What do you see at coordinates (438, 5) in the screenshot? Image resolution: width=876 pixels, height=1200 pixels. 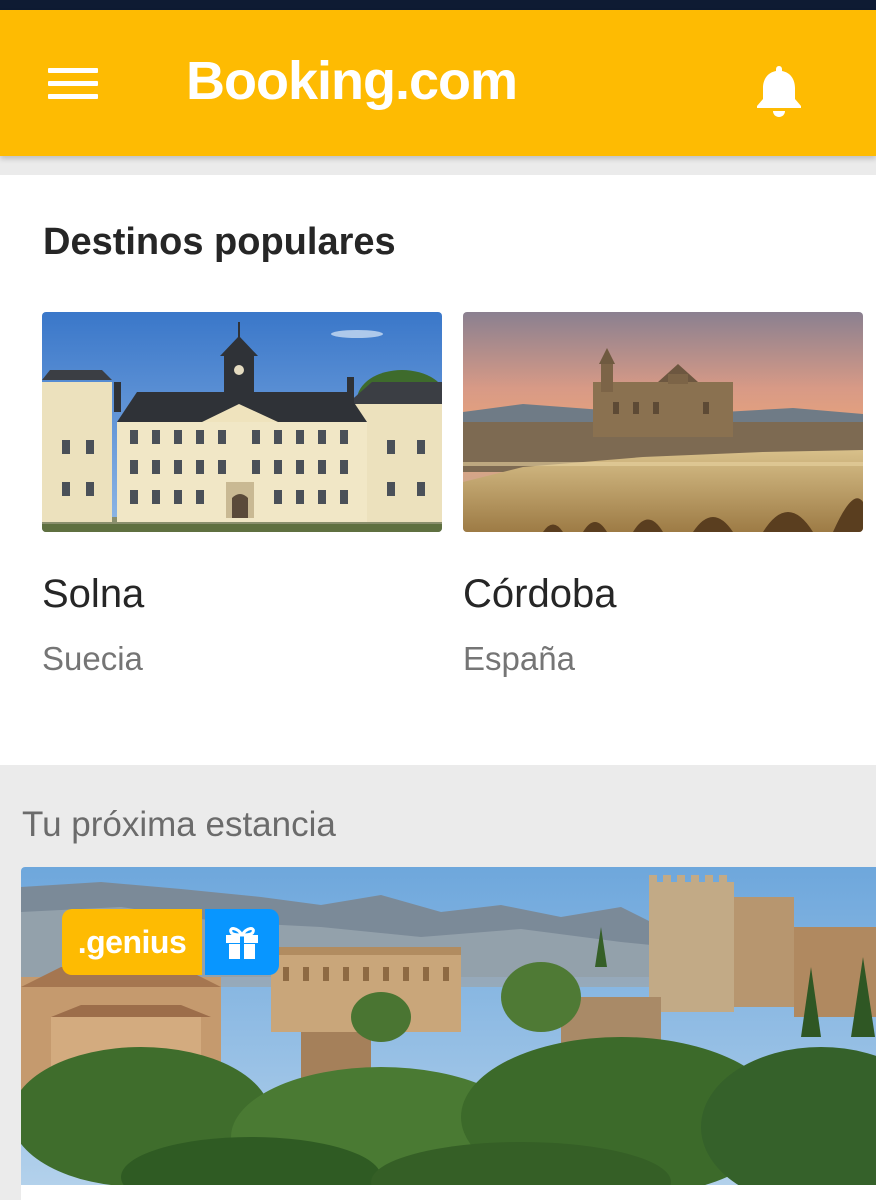 I see `status-bar` at bounding box center [438, 5].